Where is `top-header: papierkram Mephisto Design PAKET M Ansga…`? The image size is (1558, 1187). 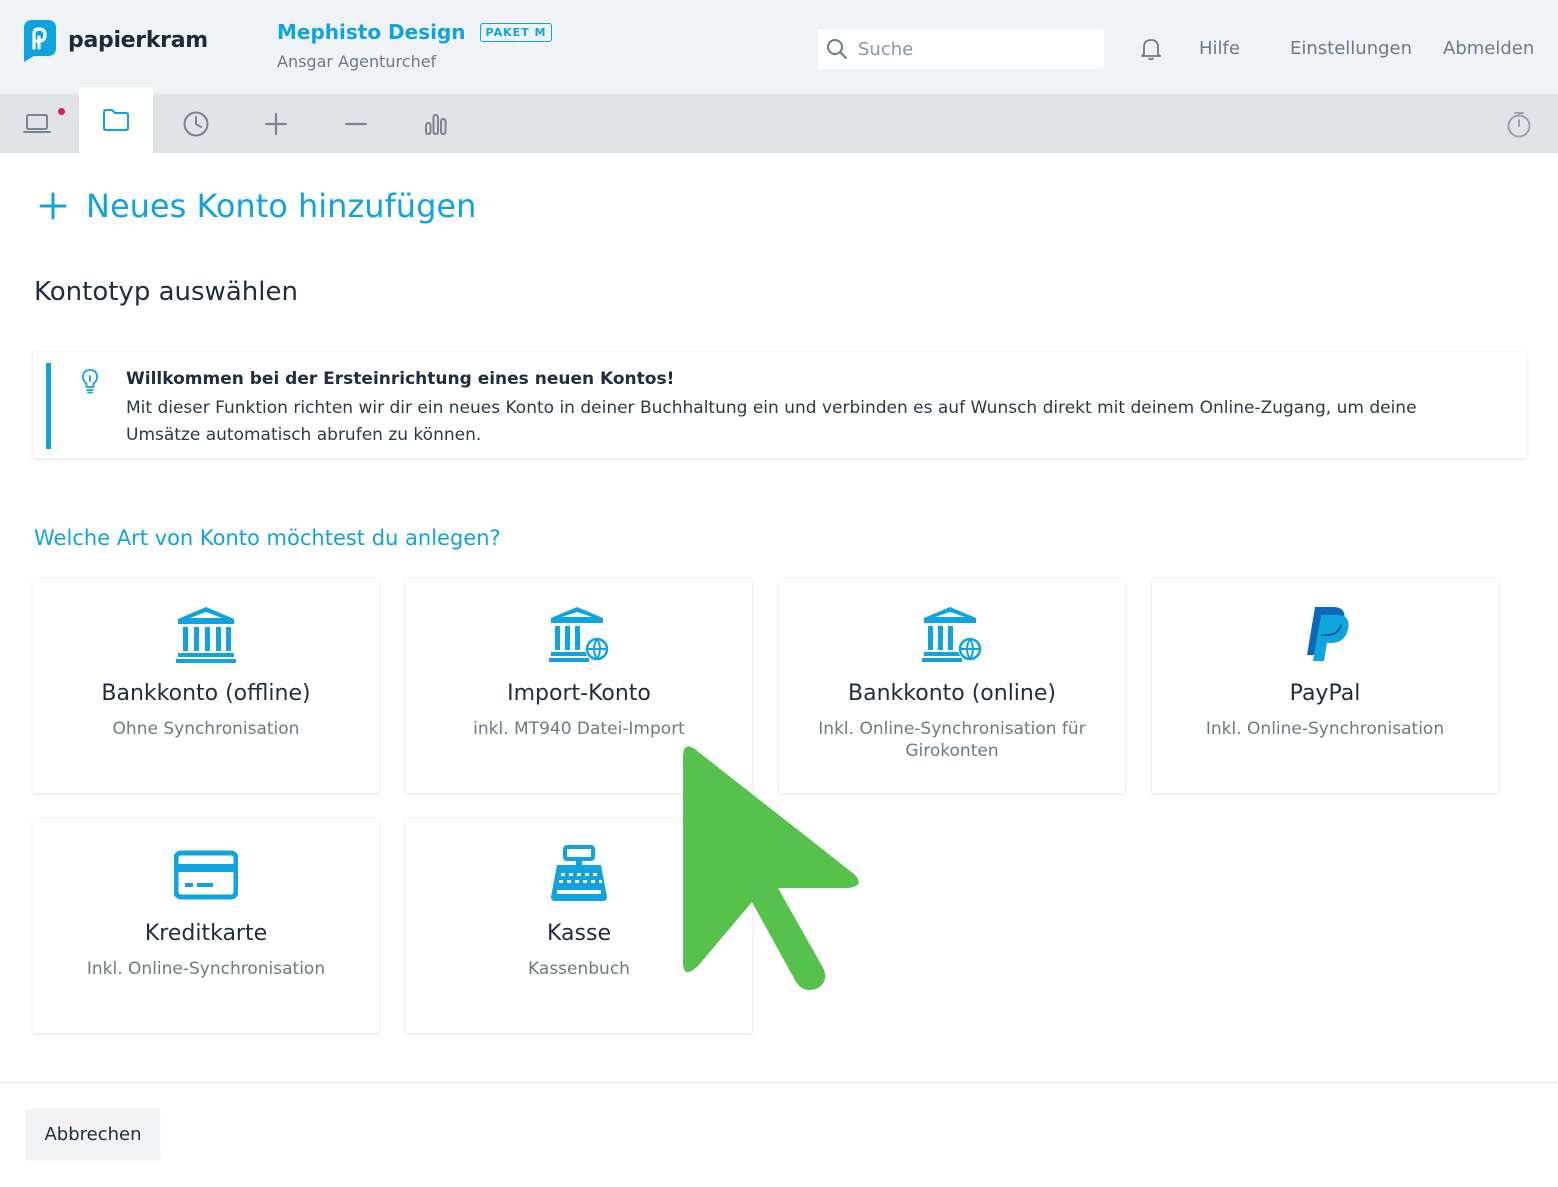 top-header: papierkram Mephisto Design PAKET M Ansga… is located at coordinates (779, 47).